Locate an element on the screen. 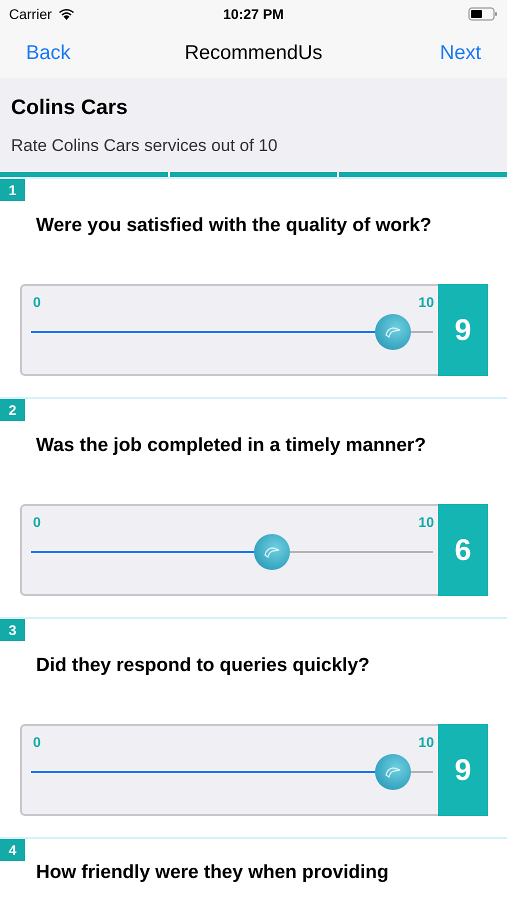  question-number: 2 is located at coordinates (12, 410).